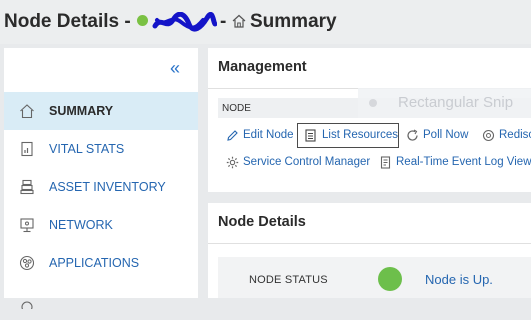 The width and height of the screenshot is (531, 320). I want to click on node-status-value: Node is Up., so click(459, 279).